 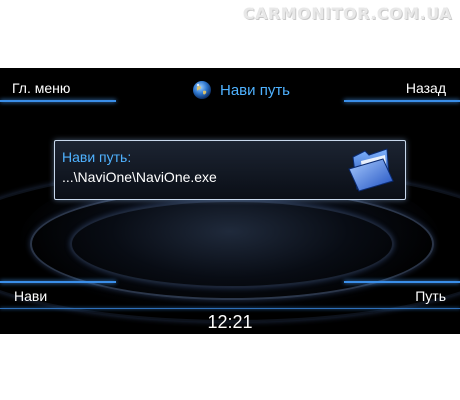 What do you see at coordinates (255, 90) in the screenshot?
I see `screen-title-text: Нави путь` at bounding box center [255, 90].